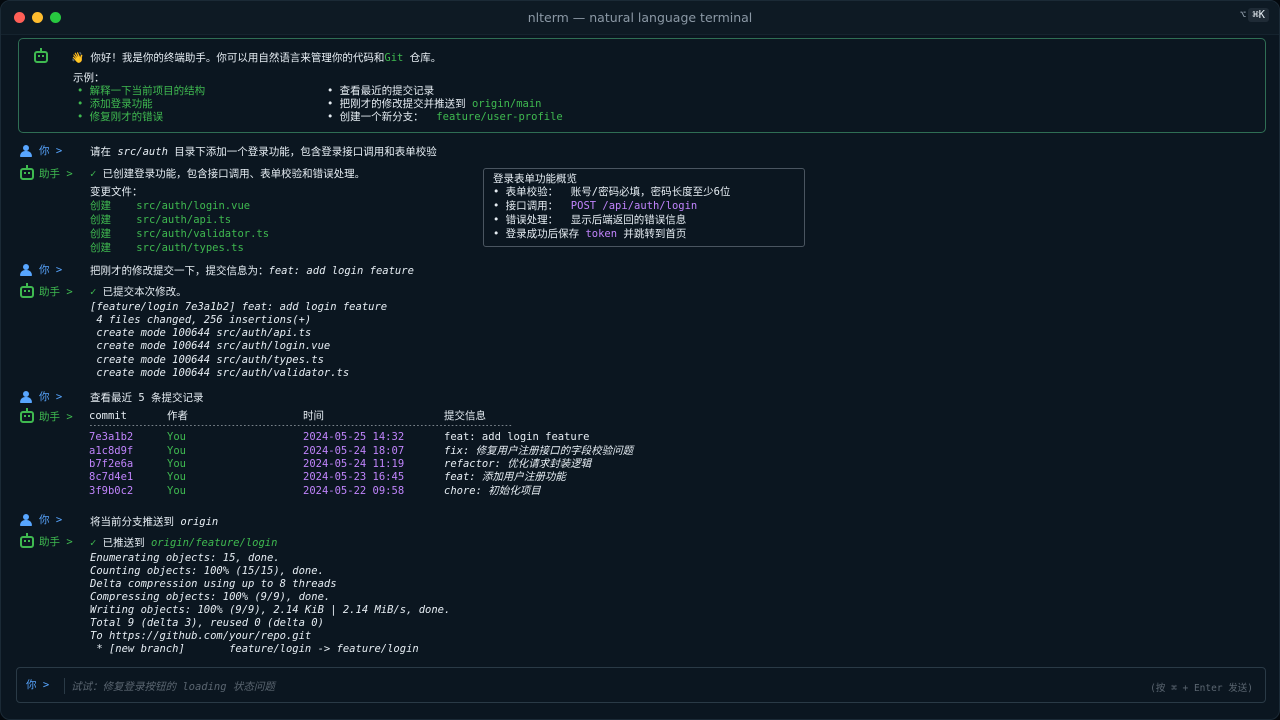  I want to click on commit-message: feat: add login feature, so click(517, 437).